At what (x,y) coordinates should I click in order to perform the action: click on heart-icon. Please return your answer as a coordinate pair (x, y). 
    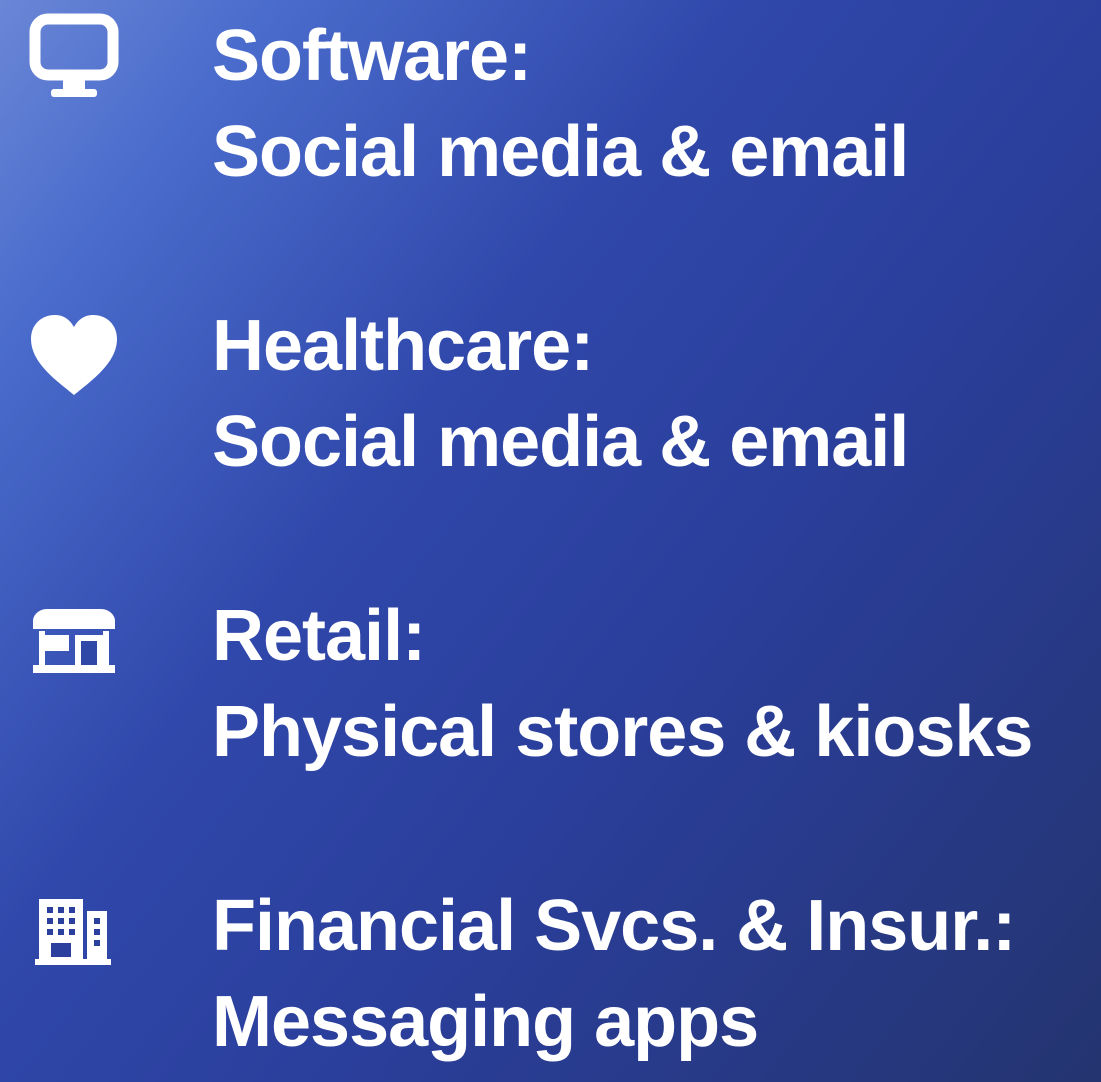
    Looking at the image, I should click on (74, 356).